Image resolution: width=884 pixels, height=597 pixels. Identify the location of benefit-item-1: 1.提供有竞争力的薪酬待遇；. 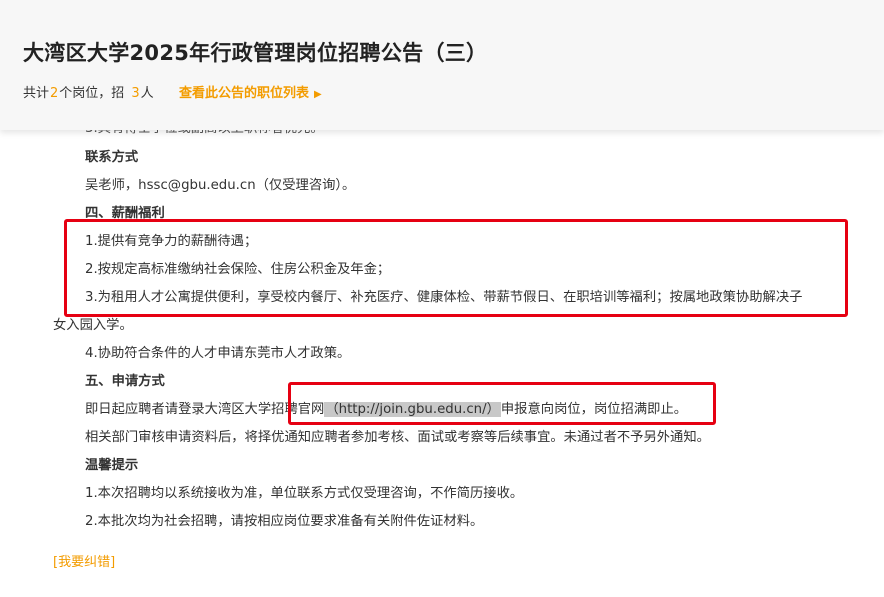
(171, 241).